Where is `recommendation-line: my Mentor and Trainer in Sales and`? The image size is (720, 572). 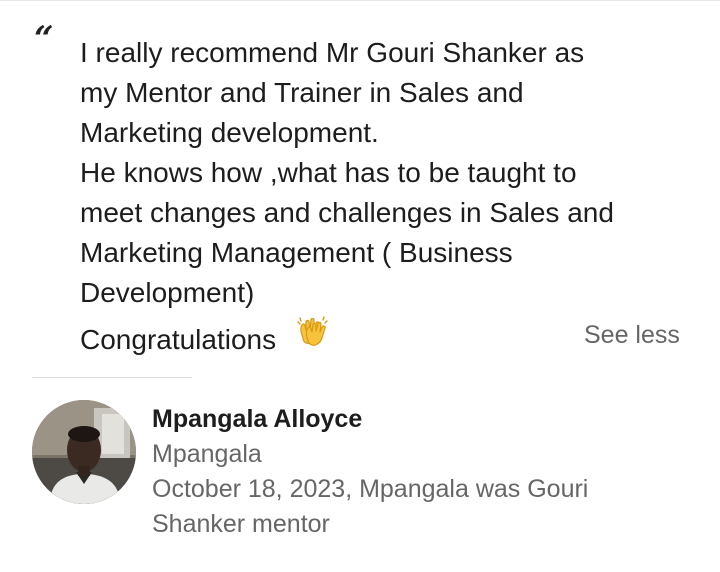
recommendation-line: my Mentor and Trainer in Sales and is located at coordinates (302, 92).